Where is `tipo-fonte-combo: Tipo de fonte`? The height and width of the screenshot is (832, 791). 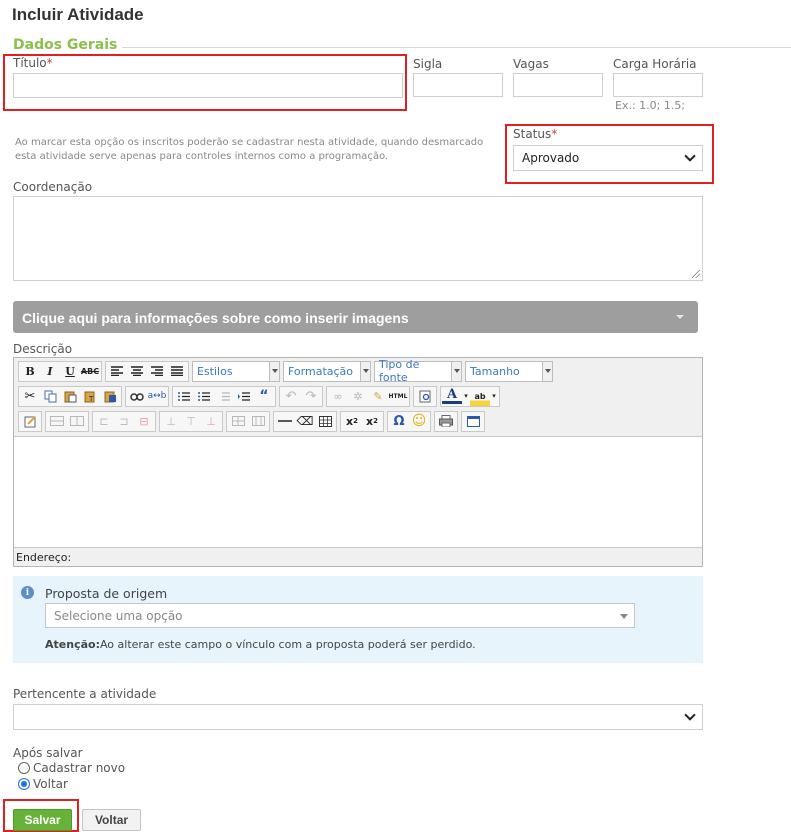 tipo-fonte-combo: Tipo de fonte is located at coordinates (418, 371).